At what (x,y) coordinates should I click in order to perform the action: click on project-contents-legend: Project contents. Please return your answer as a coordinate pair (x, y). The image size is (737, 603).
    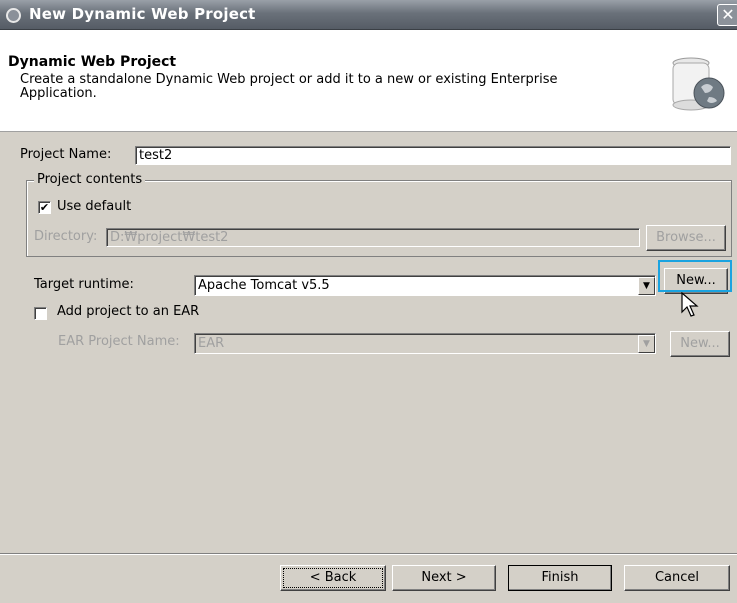
    Looking at the image, I should click on (90, 179).